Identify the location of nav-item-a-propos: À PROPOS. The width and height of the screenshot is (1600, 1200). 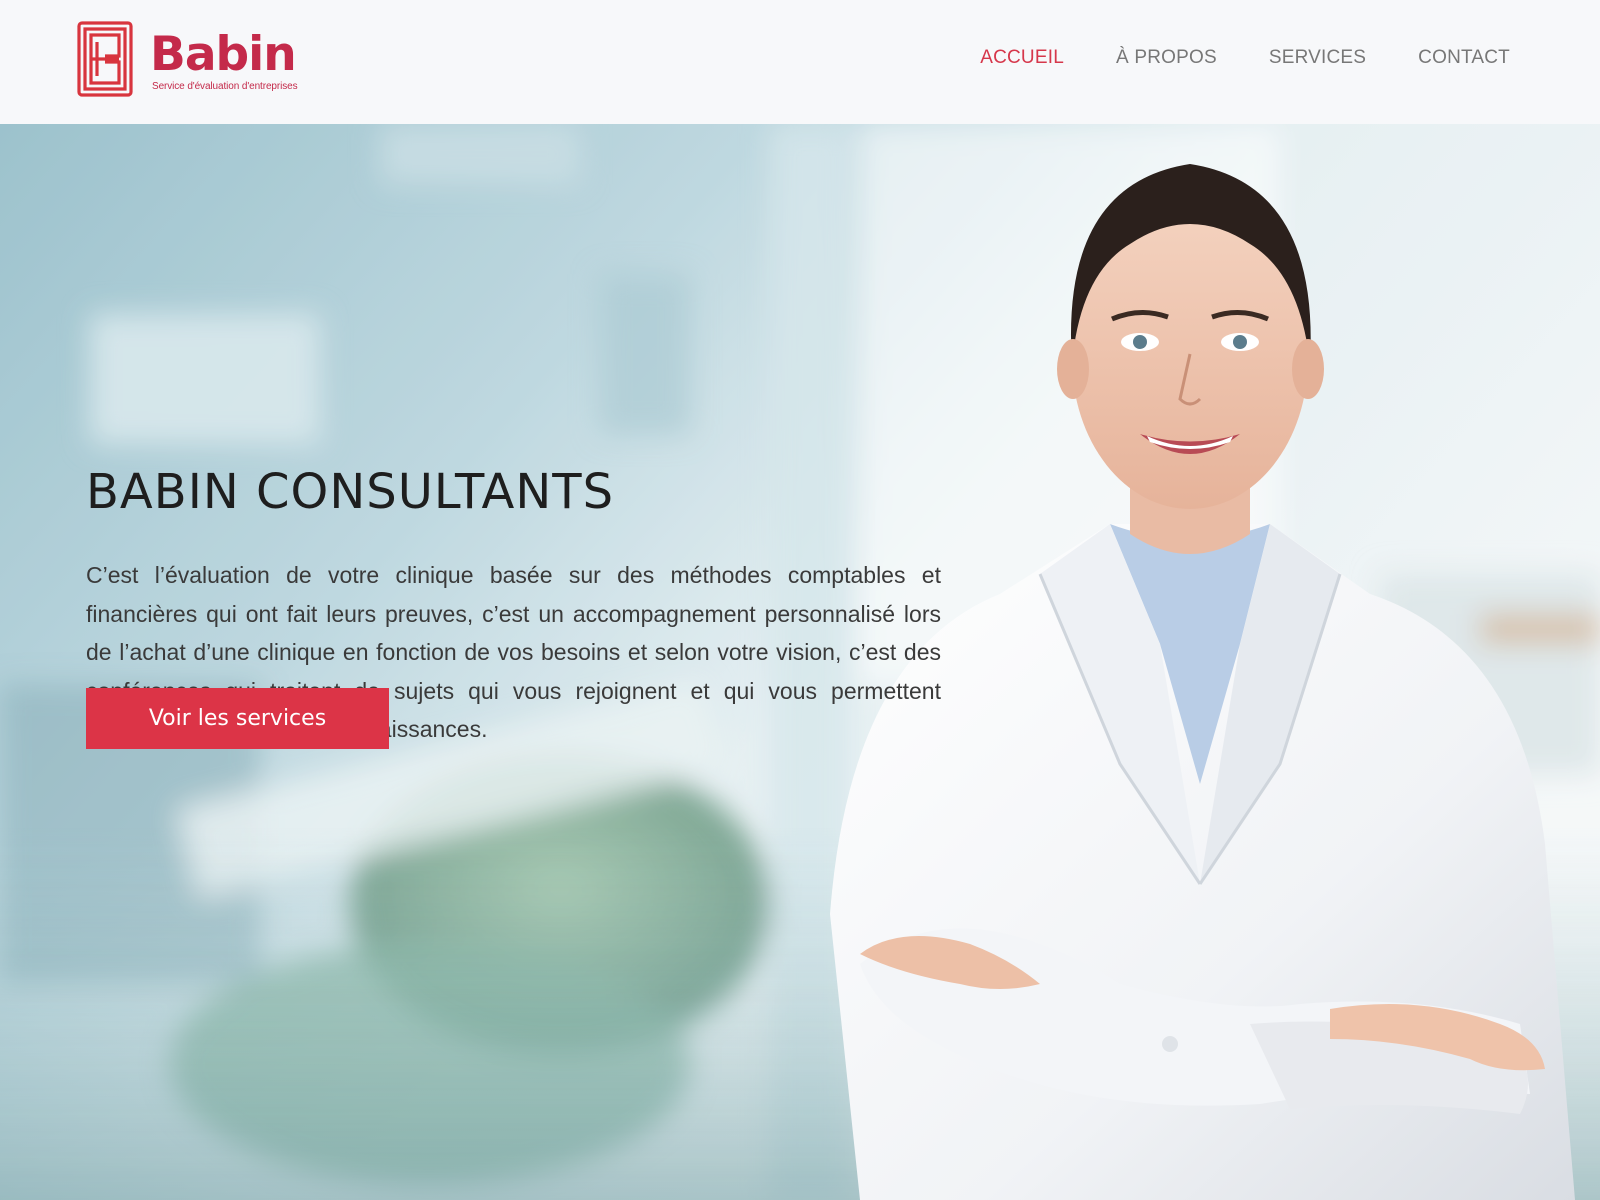
(1166, 58).